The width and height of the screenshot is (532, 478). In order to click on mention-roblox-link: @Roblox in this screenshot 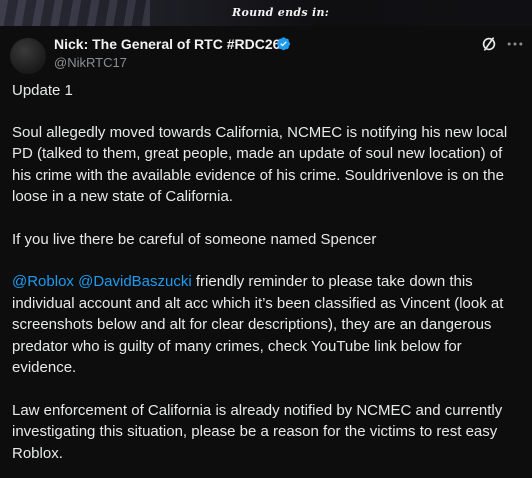, I will do `click(43, 281)`.